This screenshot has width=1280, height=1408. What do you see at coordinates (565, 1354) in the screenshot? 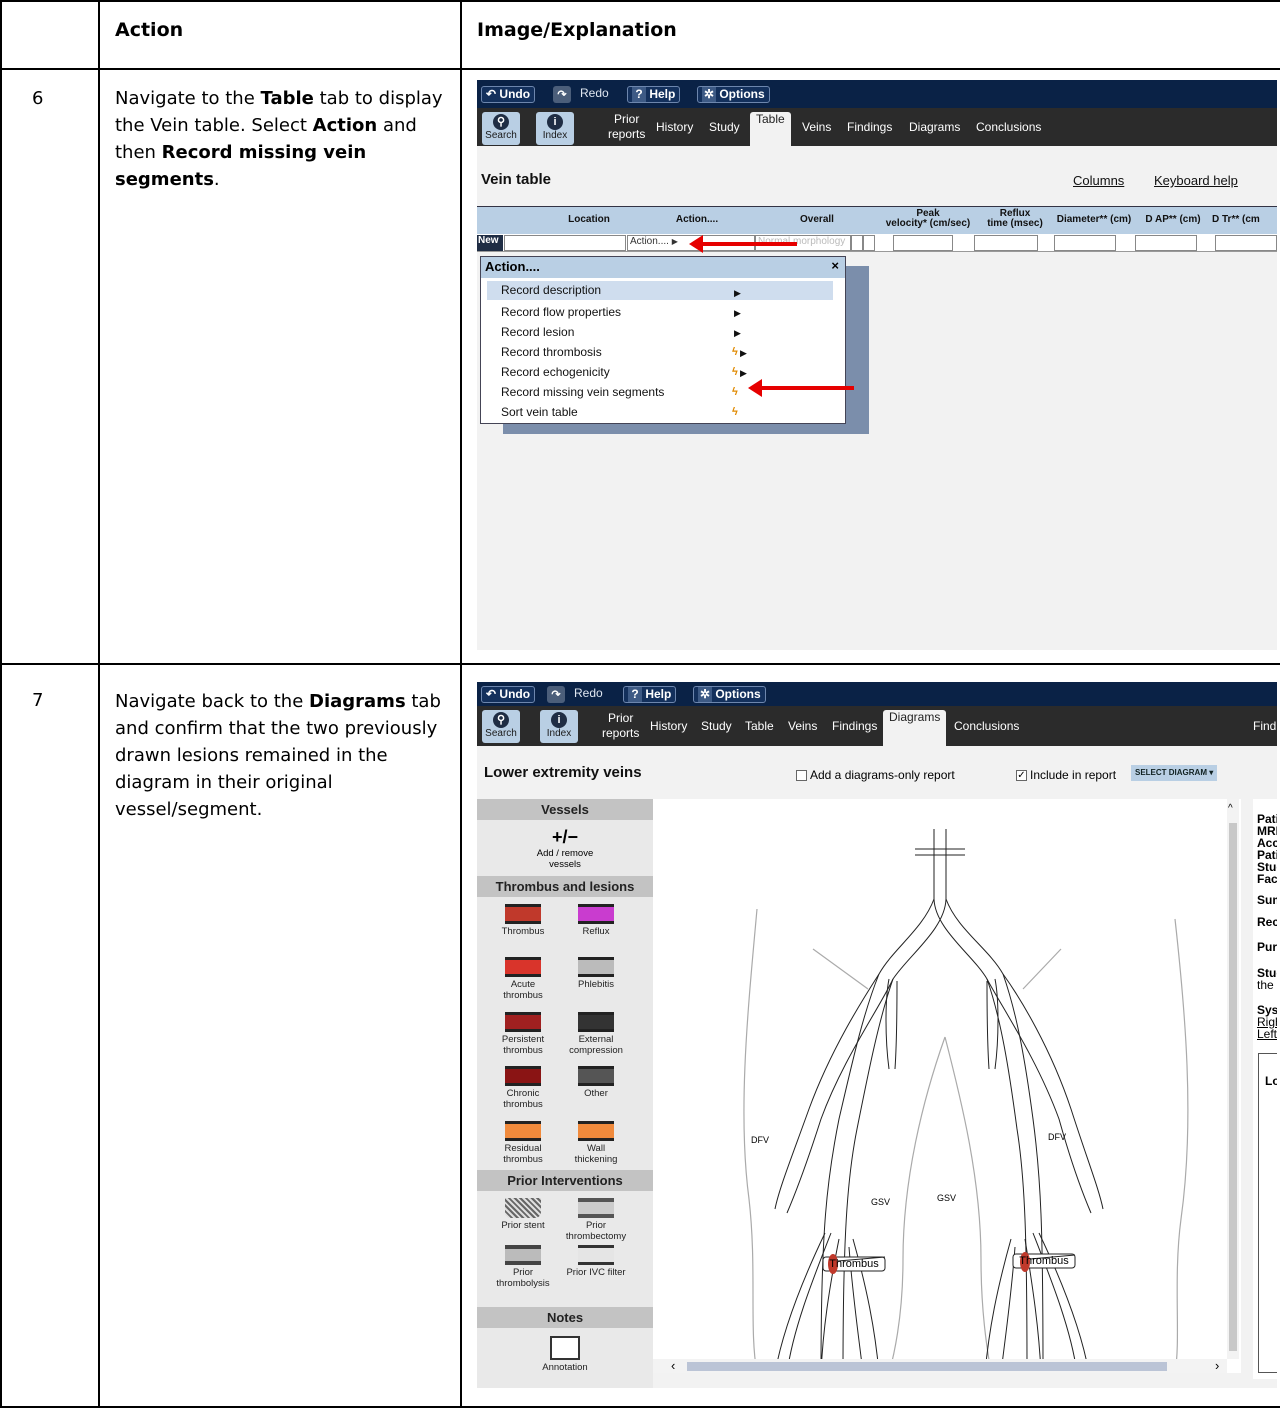
I see `annotation-tool: Annotation` at bounding box center [565, 1354].